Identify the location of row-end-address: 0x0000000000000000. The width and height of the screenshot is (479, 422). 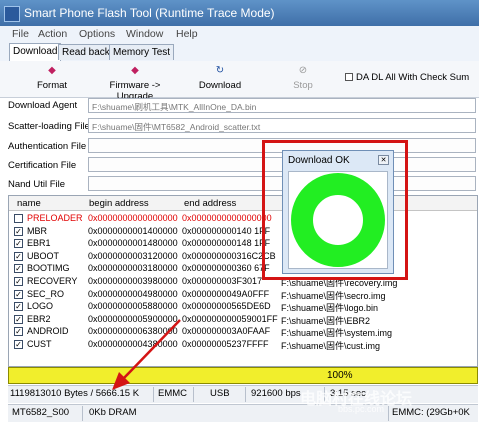
(227, 218).